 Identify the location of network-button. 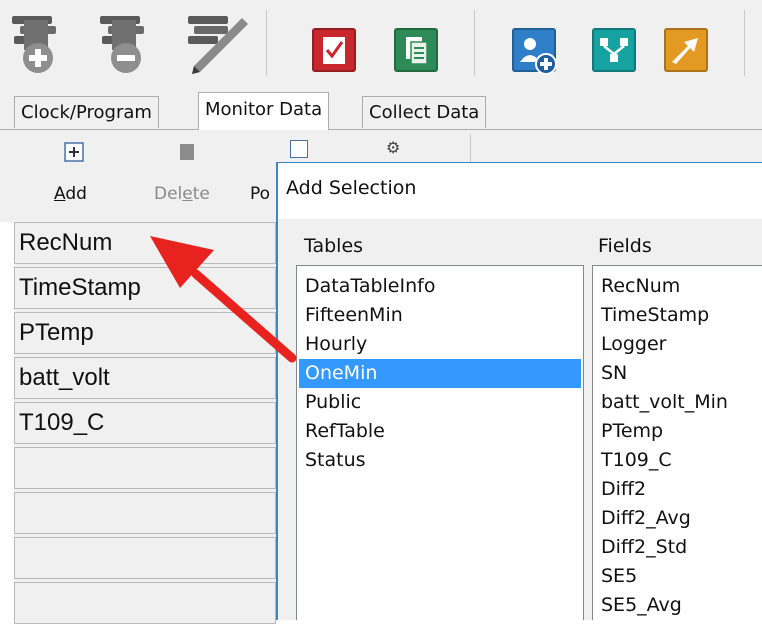
(619, 43).